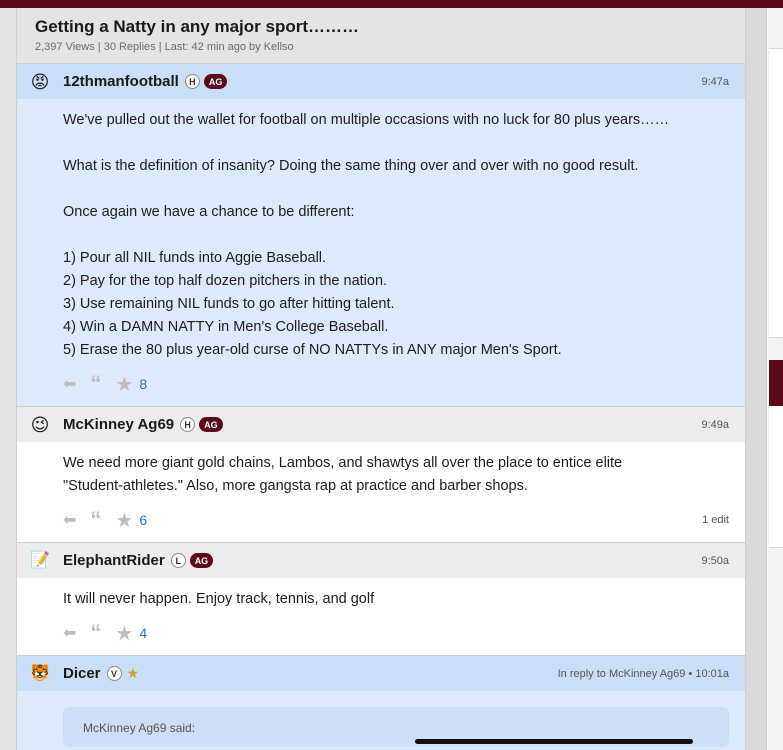 The image size is (783, 750). Describe the element at coordinates (121, 81) in the screenshot. I see `username: 12thmanfootball` at that location.